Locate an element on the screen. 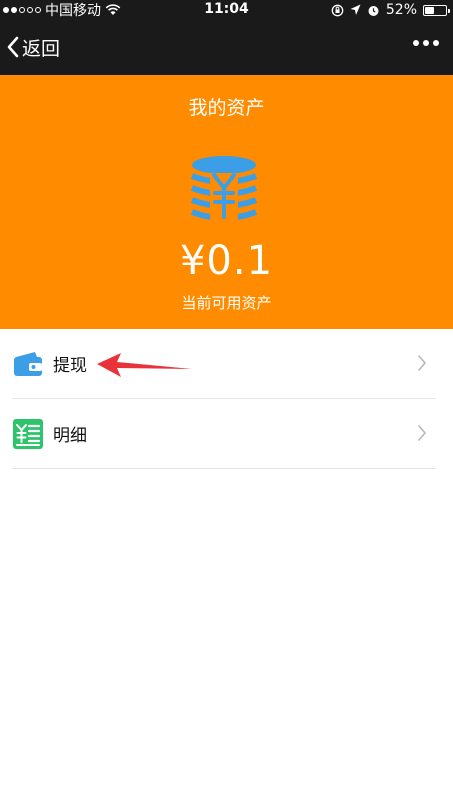 The height and width of the screenshot is (807, 453). wallet-icon is located at coordinates (28, 364).